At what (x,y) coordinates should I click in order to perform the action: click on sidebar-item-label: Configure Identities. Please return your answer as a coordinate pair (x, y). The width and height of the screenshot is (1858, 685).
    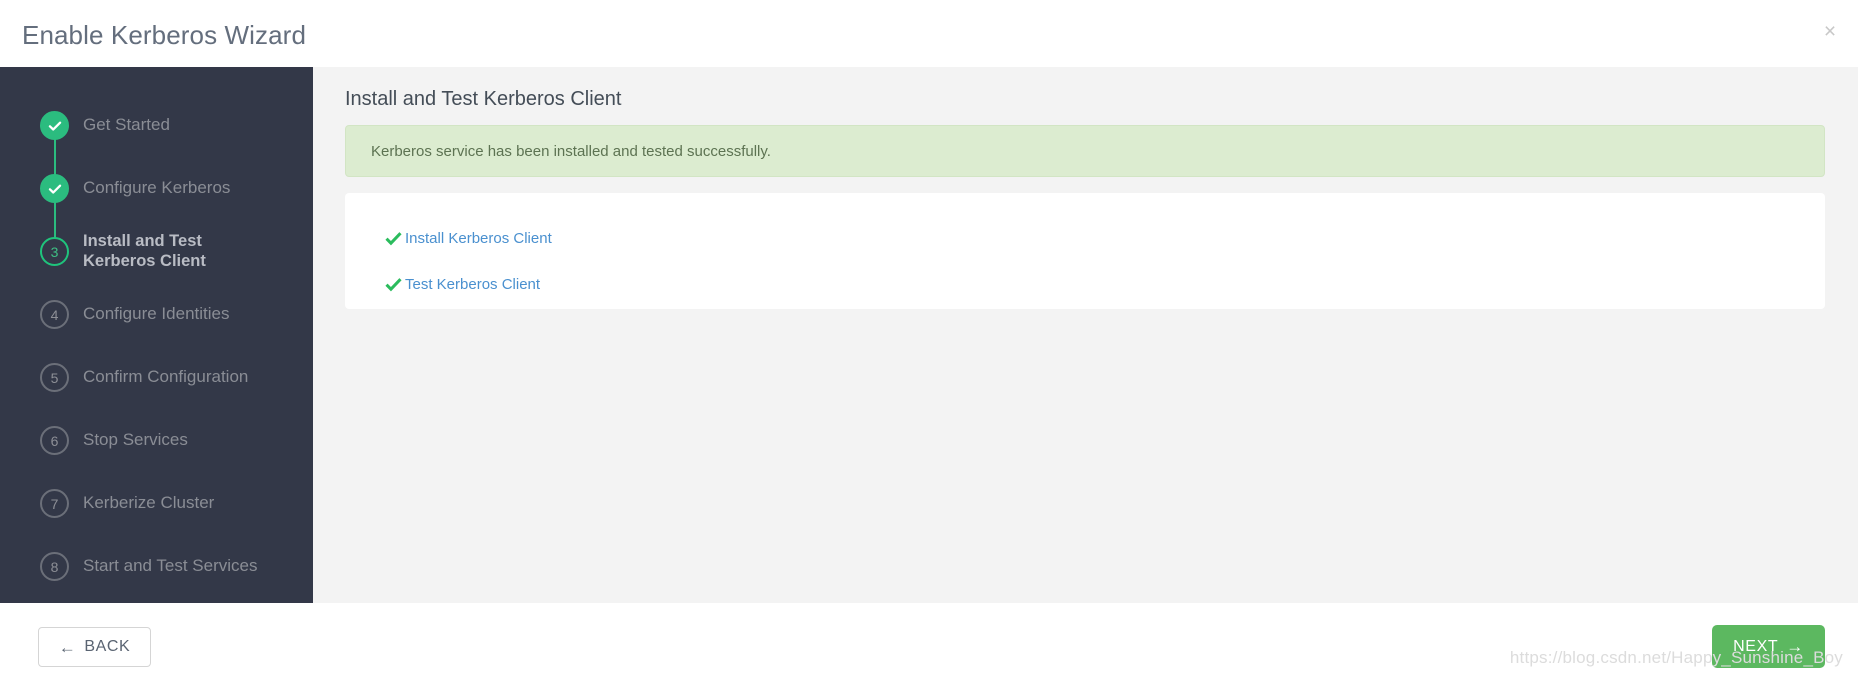
    Looking at the image, I should click on (156, 314).